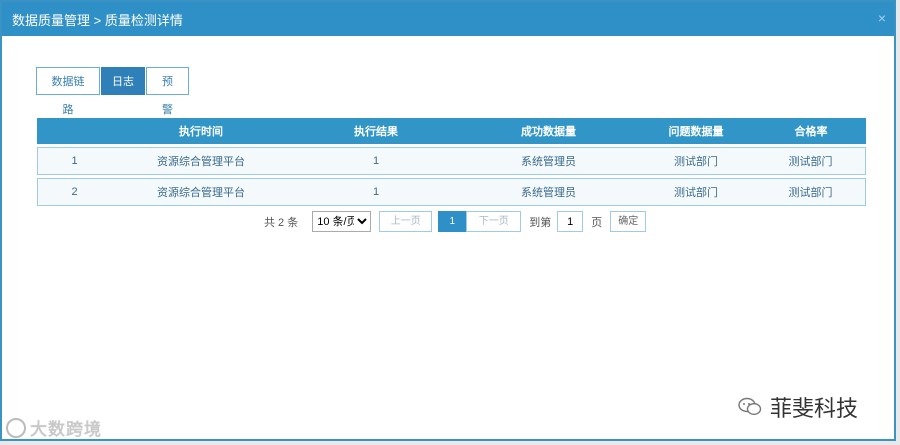 This screenshot has height=445, width=900. What do you see at coordinates (74, 161) in the screenshot?
I see `cell-index: 1` at bounding box center [74, 161].